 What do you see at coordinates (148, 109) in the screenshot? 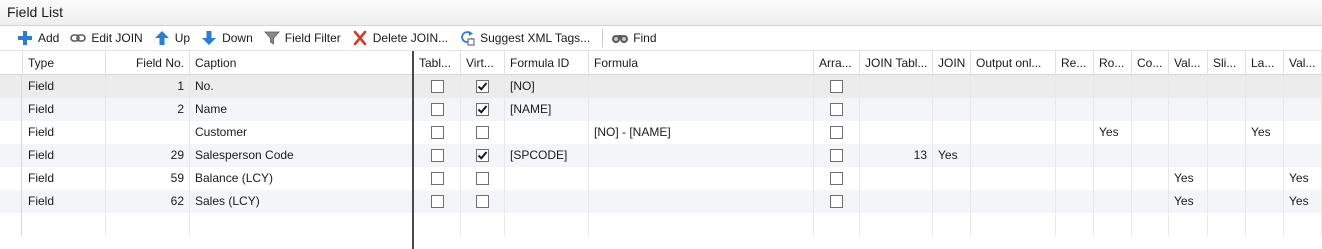
I see `cell-field-no: 2` at bounding box center [148, 109].